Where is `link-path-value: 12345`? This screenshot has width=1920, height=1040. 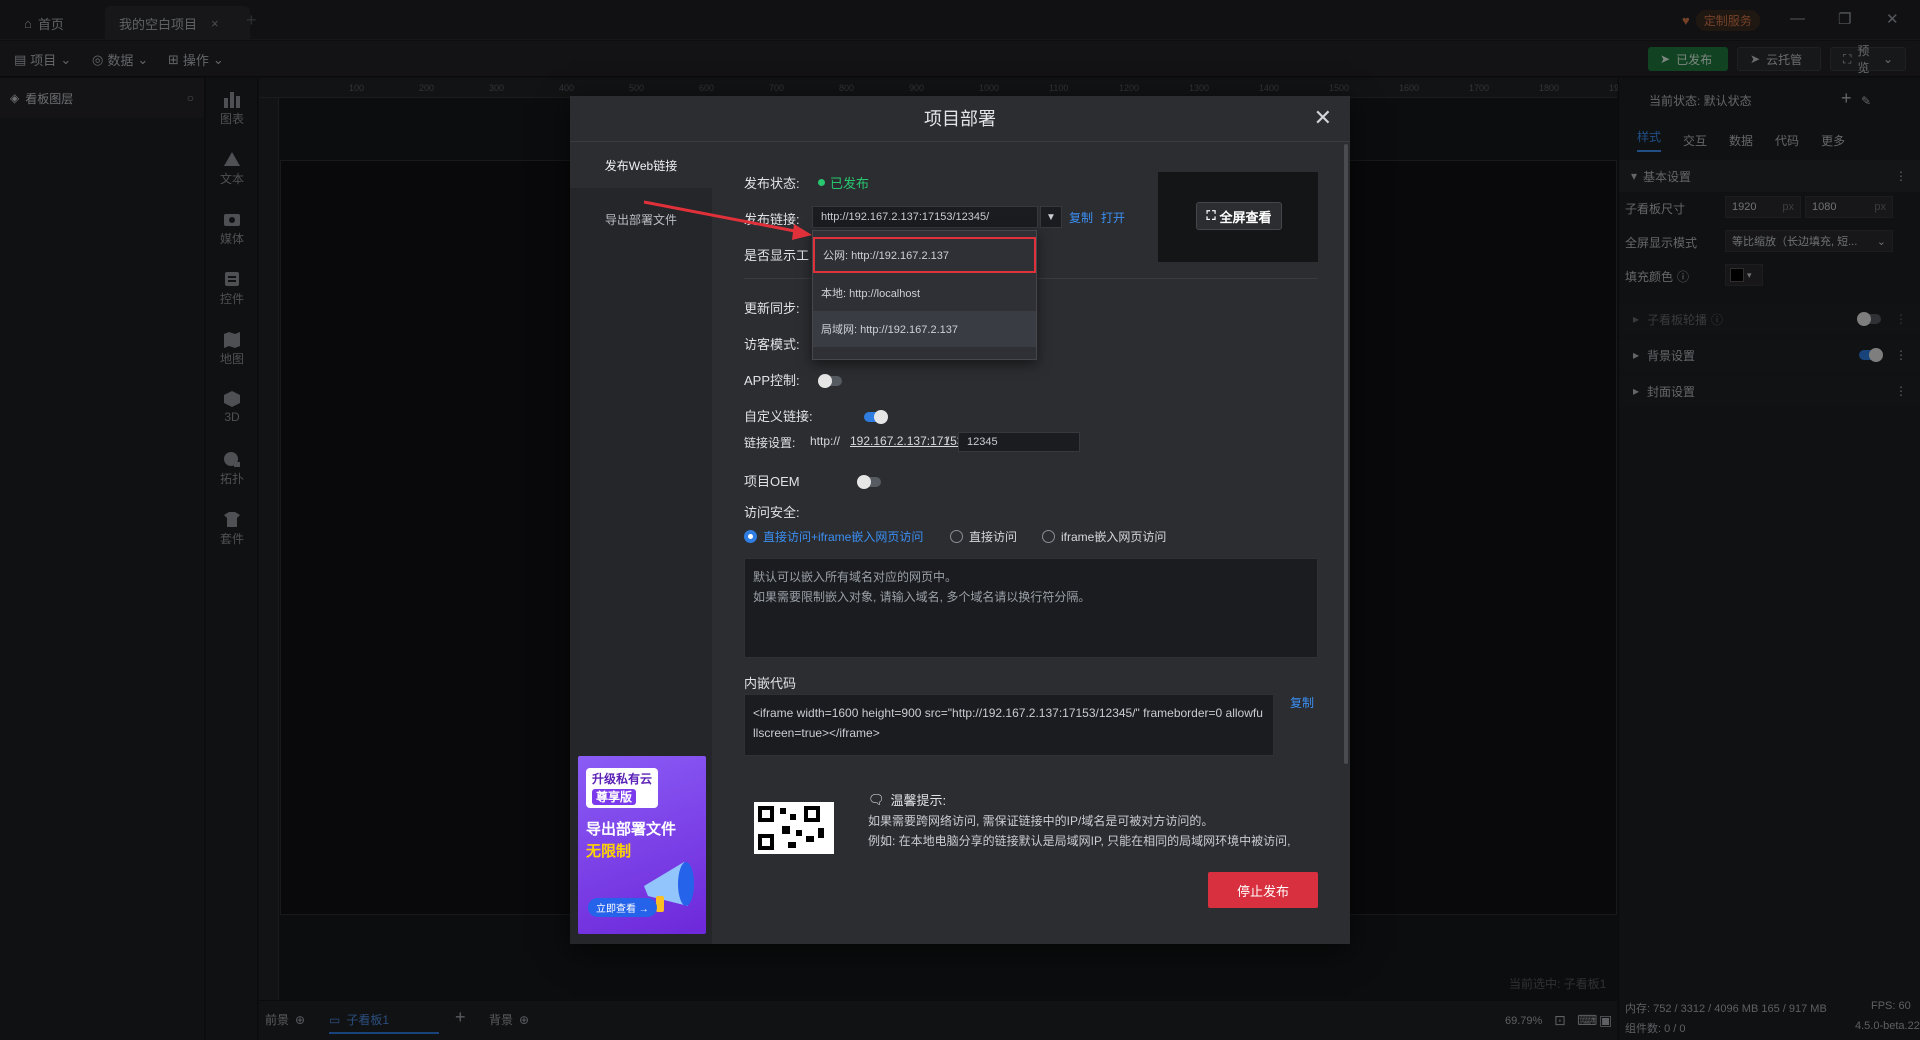
link-path-value: 12345 is located at coordinates (982, 442).